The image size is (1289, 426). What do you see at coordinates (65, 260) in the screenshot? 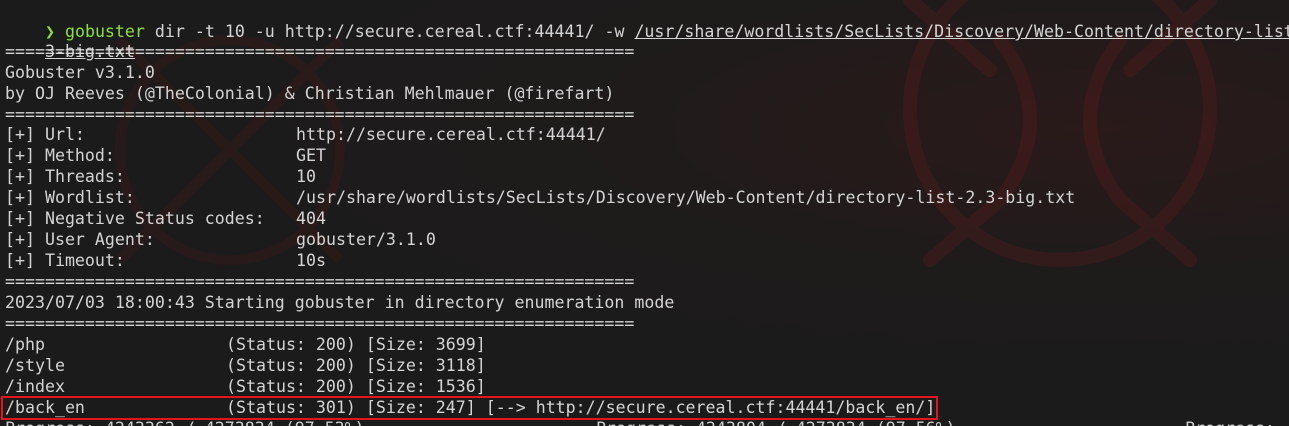
I see `config-label: [+] Timeout:` at bounding box center [65, 260].